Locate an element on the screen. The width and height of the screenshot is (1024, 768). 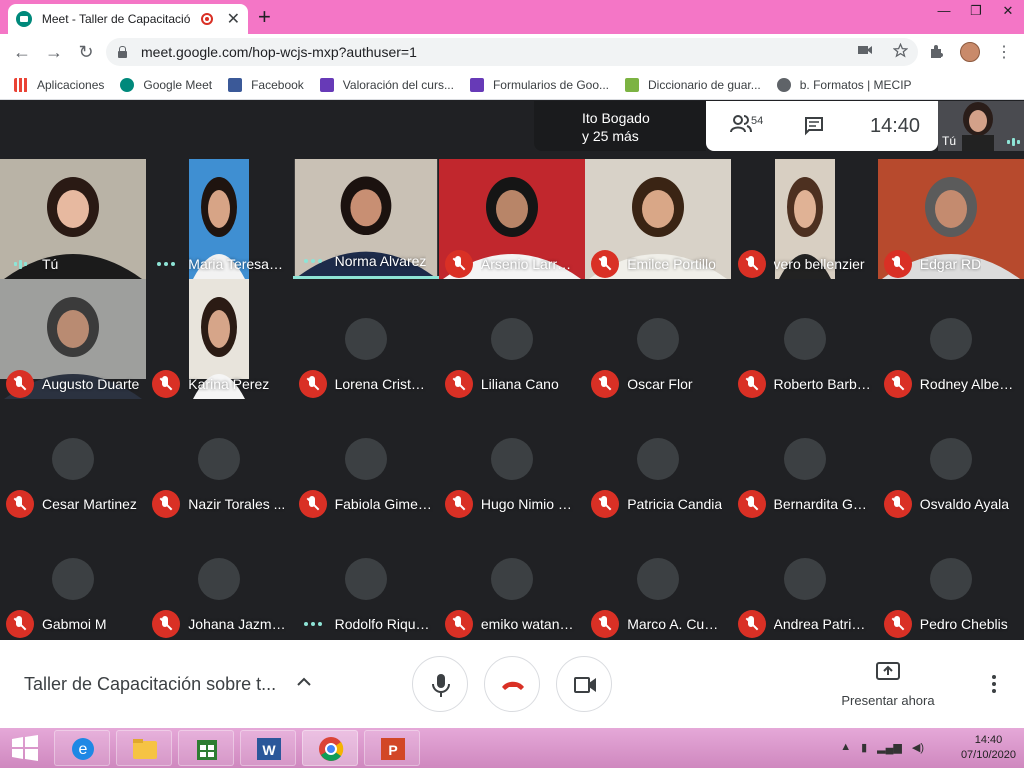
participant-name: Oscar Flor is located at coordinates (660, 384).